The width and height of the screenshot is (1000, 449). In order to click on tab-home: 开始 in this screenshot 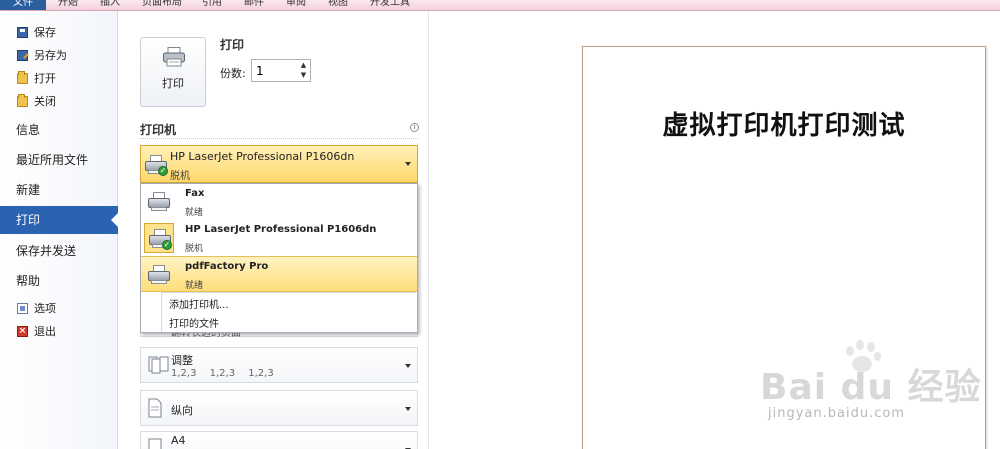, I will do `click(68, 4)`.